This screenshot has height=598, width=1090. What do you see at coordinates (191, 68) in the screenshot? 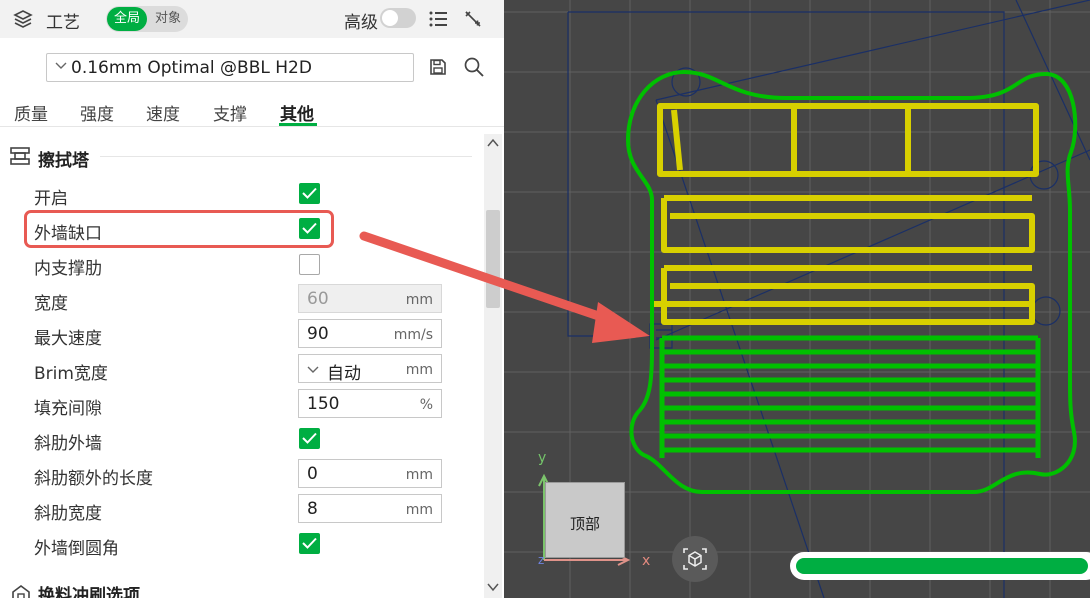
I see `preset-name: 0.16mm Optimal @BBL H2D` at bounding box center [191, 68].